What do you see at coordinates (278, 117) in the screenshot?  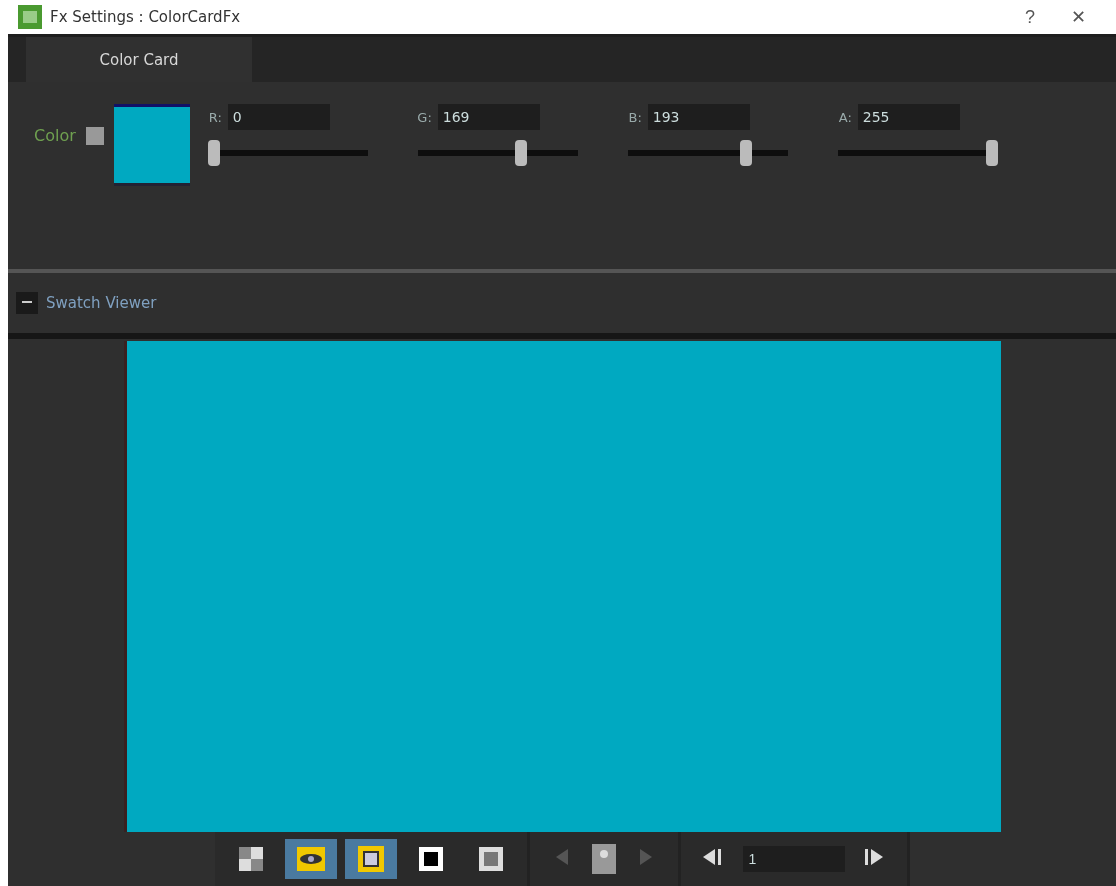 I see `channel-field: 0` at bounding box center [278, 117].